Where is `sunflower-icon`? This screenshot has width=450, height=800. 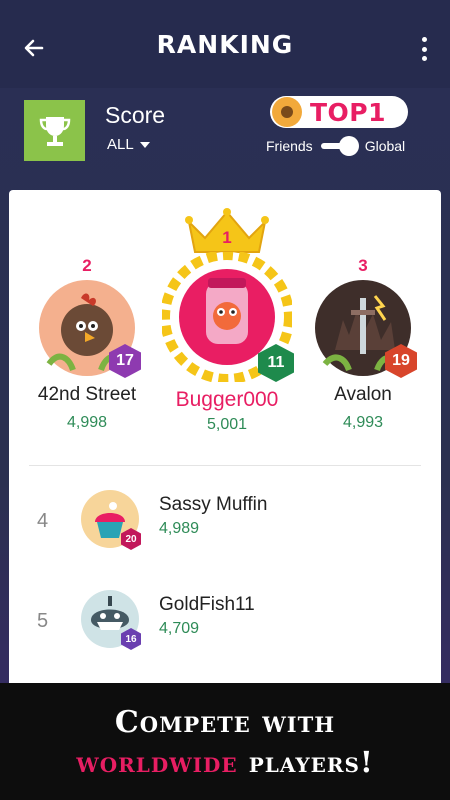
sunflower-icon is located at coordinates (287, 112).